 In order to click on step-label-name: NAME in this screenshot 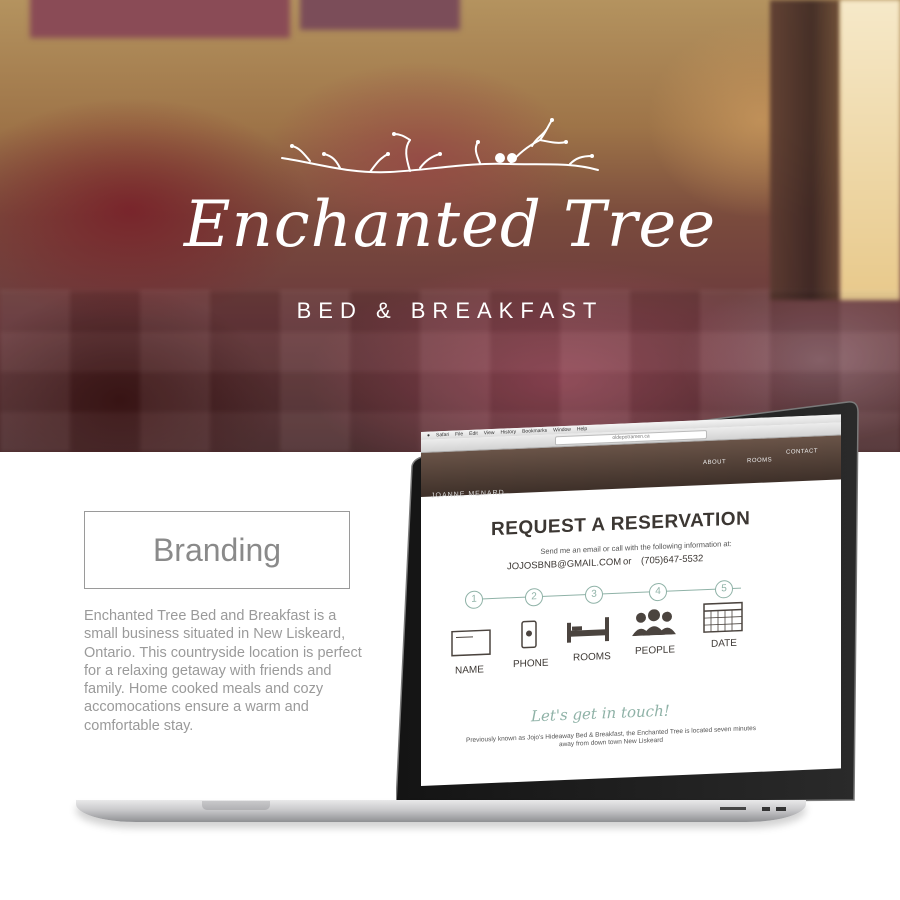, I will do `click(469, 670)`.